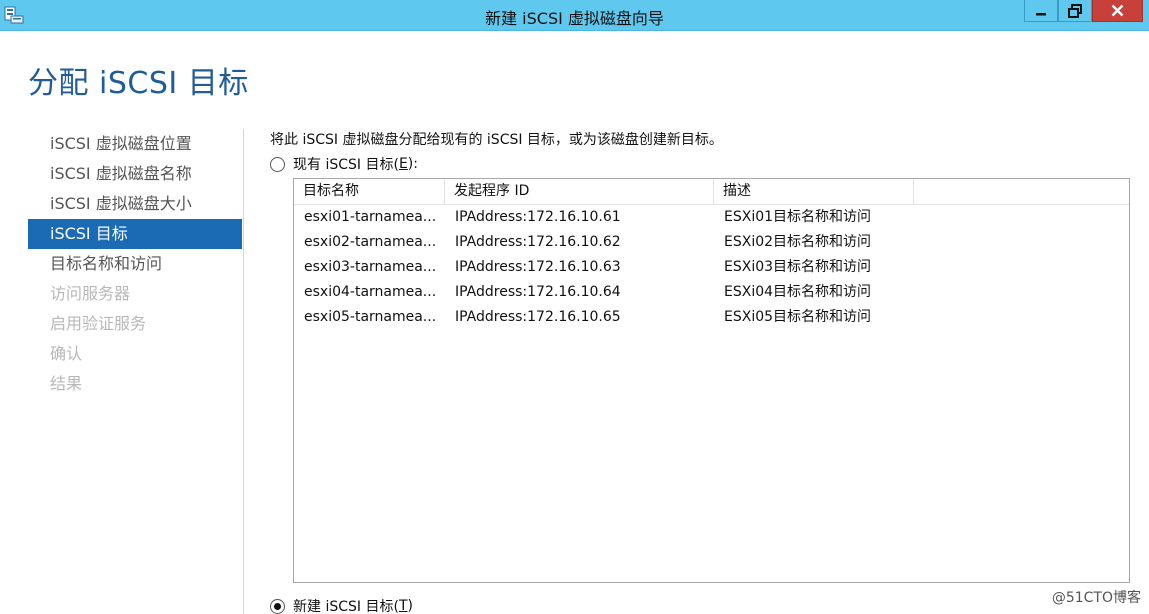  I want to click on title-bar: 新建 iSCSI 虚拟磁盘向导, so click(574, 15).